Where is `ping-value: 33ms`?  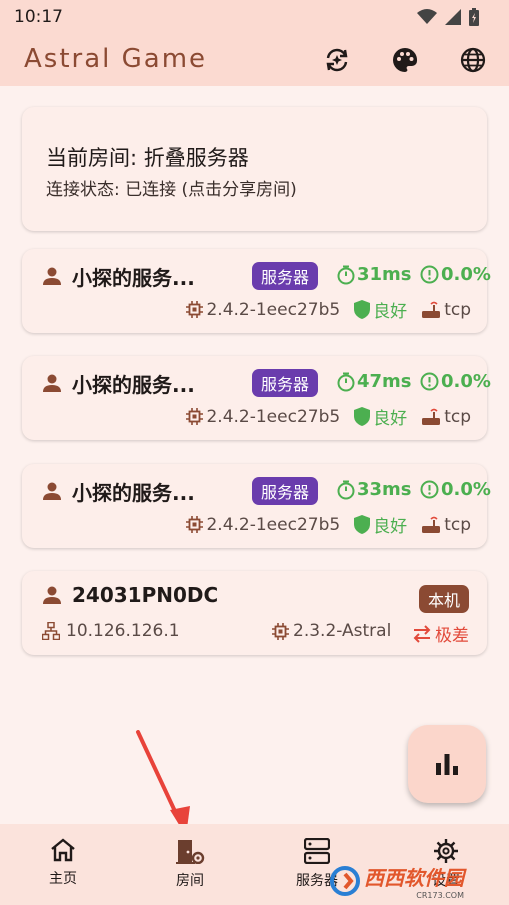 ping-value: 33ms is located at coordinates (374, 489).